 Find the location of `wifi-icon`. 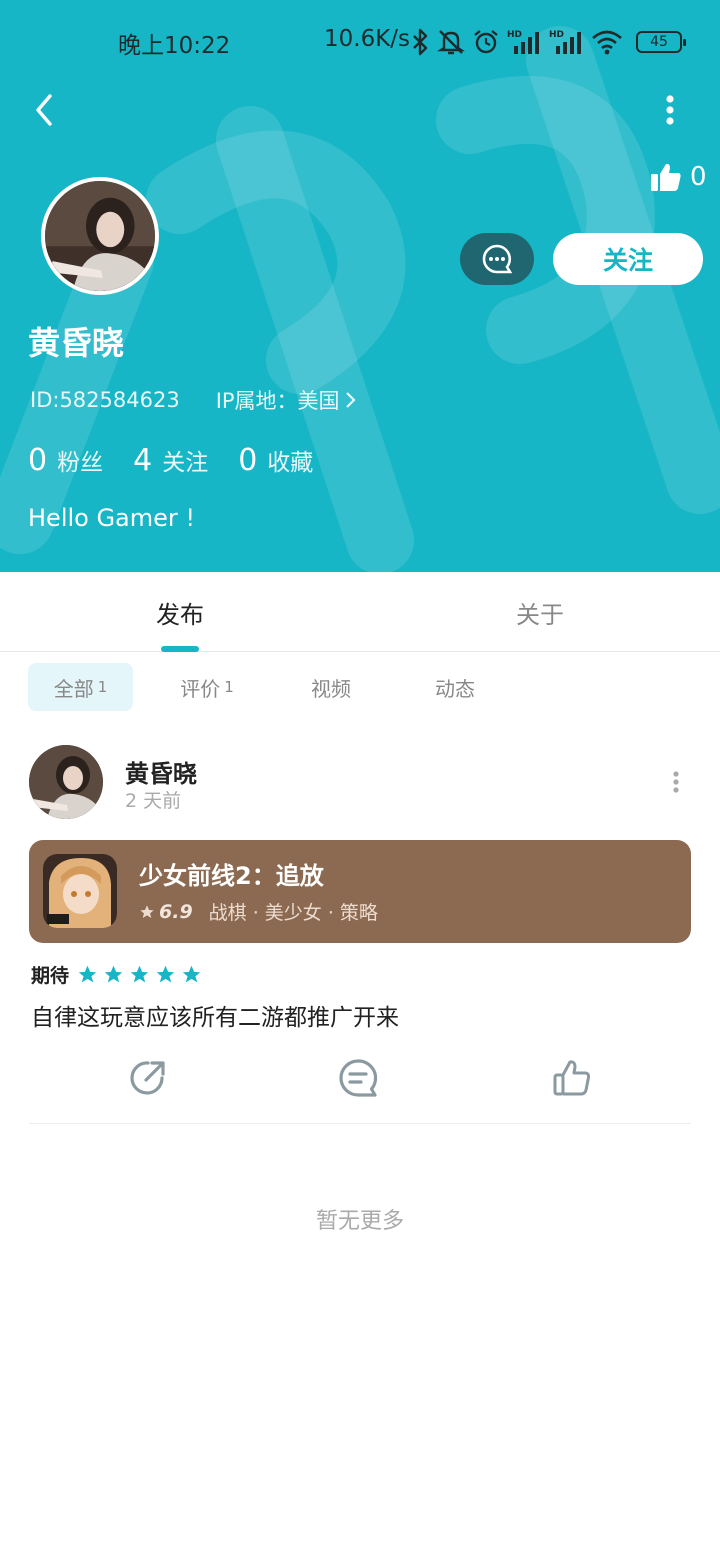

wifi-icon is located at coordinates (607, 42).